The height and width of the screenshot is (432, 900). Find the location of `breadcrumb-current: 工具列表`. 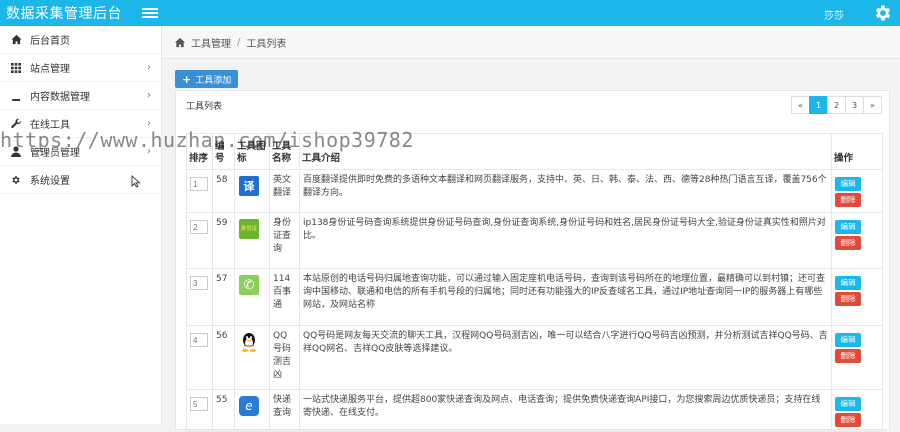

breadcrumb-current: 工具列表 is located at coordinates (266, 44).